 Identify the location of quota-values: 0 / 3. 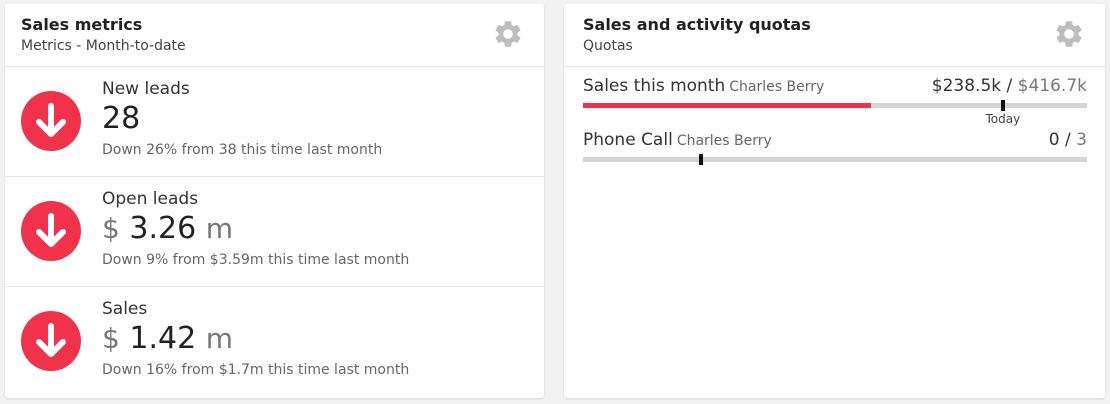
(1068, 140).